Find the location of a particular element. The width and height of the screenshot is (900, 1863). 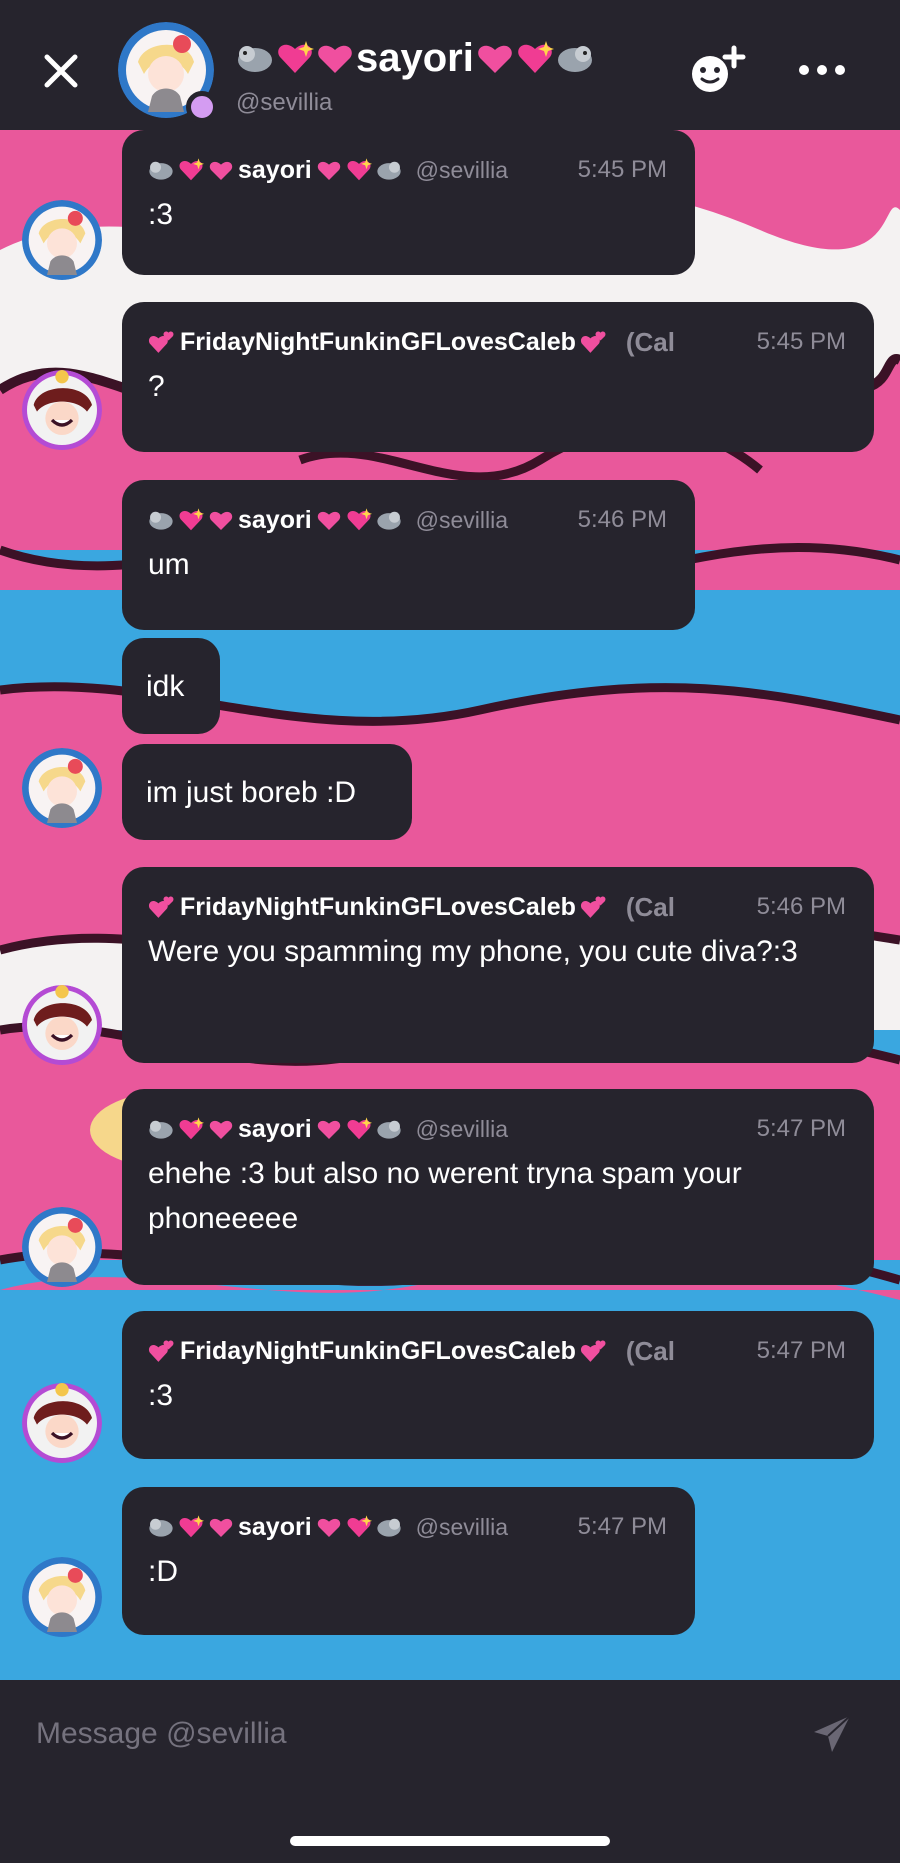

message-text: :D is located at coordinates (163, 1571).